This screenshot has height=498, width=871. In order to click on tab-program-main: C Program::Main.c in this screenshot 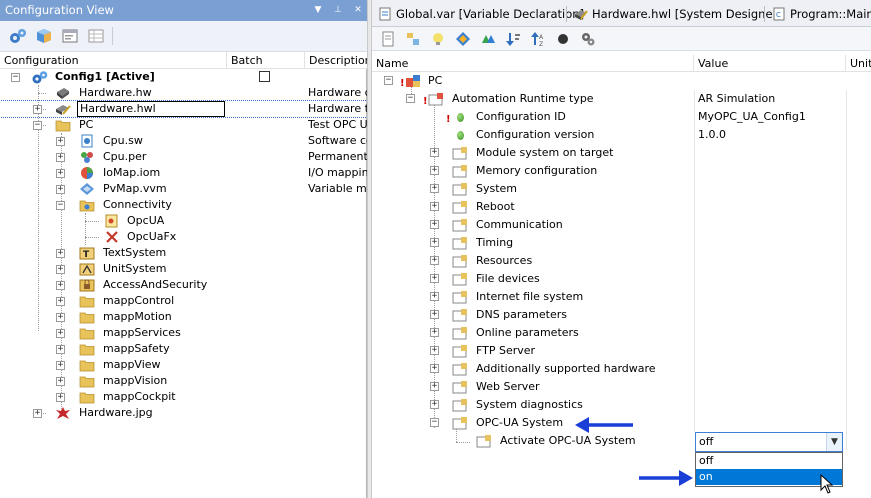, I will do `click(819, 14)`.